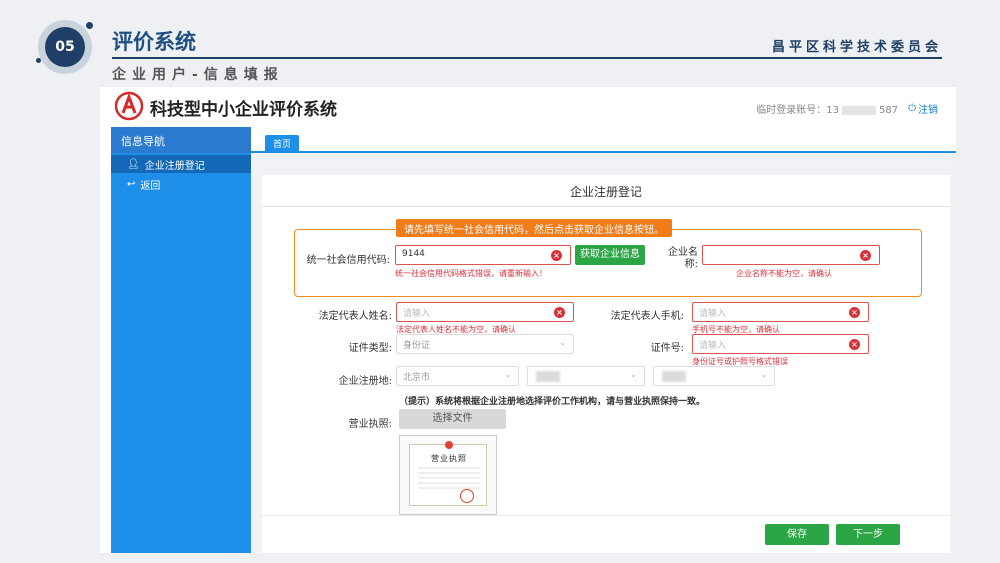  I want to click on legal-name-input: 请输入 ×, so click(485, 312).